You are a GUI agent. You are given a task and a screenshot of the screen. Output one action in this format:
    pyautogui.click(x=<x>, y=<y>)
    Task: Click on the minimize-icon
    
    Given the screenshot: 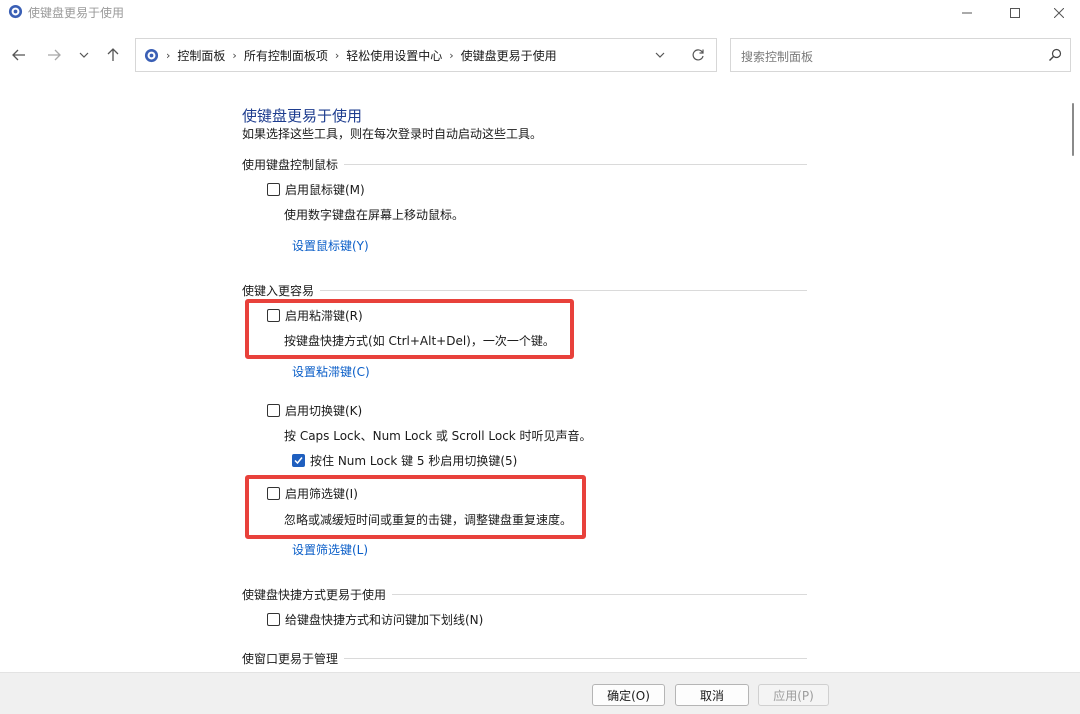 What is the action you would take?
    pyautogui.click(x=967, y=13)
    